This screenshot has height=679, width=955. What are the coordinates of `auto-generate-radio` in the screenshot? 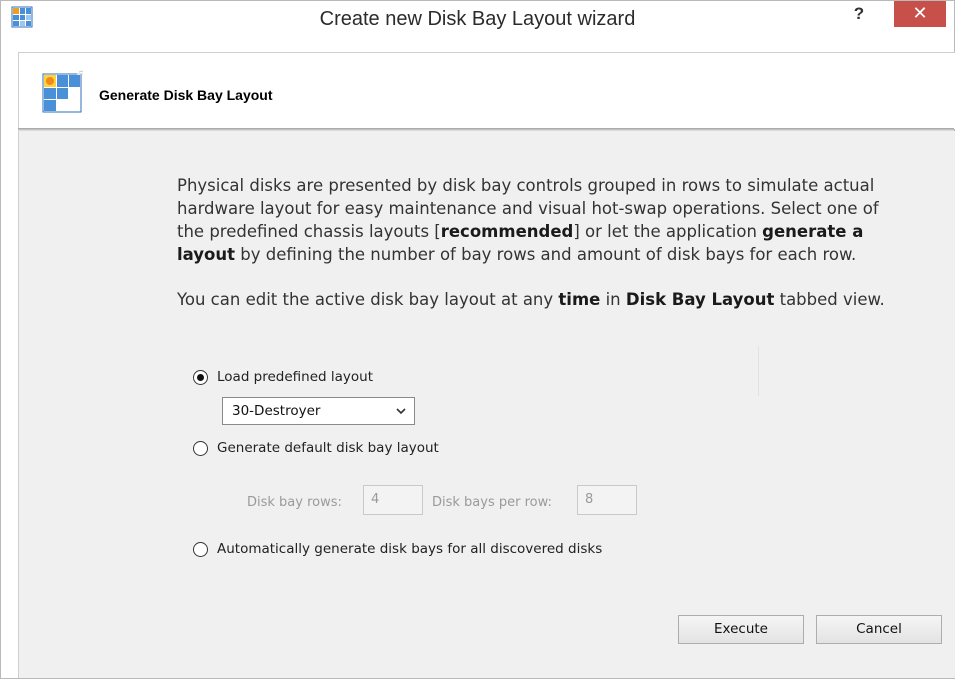 It's located at (200, 549).